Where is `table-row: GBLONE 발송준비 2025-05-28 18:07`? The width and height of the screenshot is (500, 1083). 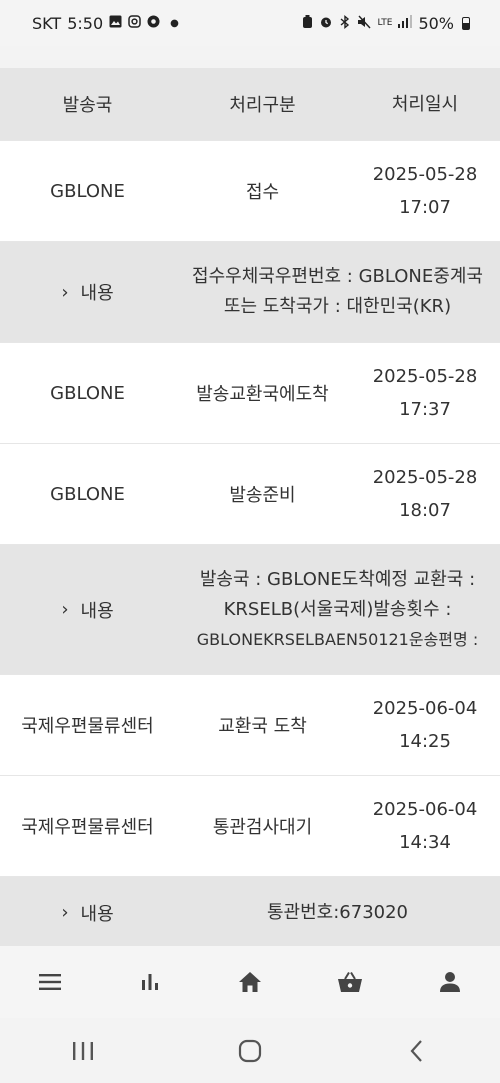
table-row: GBLONE 발송준비 2025-05-28 18:07 is located at coordinates (250, 494).